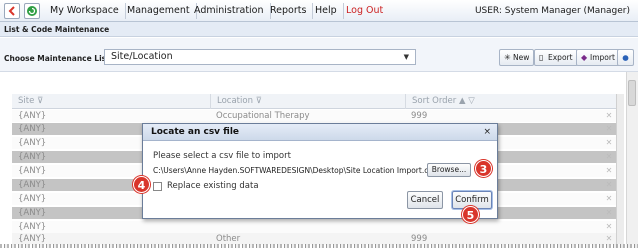  I want to click on dialog-title: Locate an csv file, so click(320, 132).